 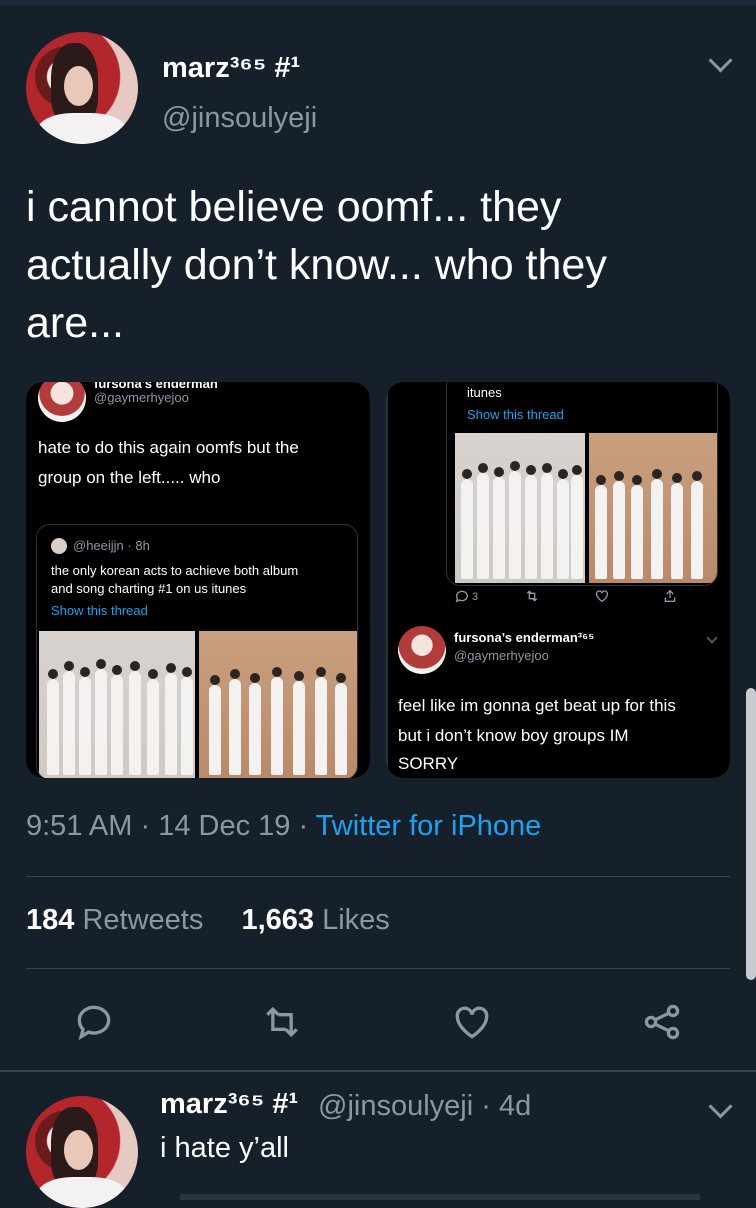 I want to click on reply-handle-time: @jinsoulyeji · 4d, so click(x=424, y=1106).